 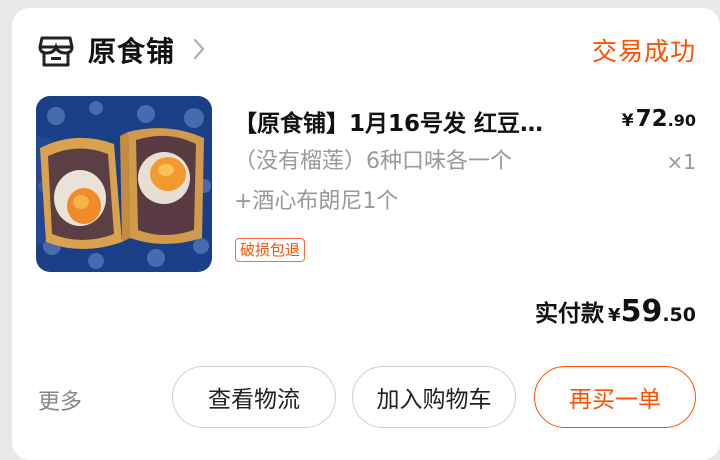 What do you see at coordinates (614, 315) in the screenshot?
I see `paid-symbol: ¥` at bounding box center [614, 315].